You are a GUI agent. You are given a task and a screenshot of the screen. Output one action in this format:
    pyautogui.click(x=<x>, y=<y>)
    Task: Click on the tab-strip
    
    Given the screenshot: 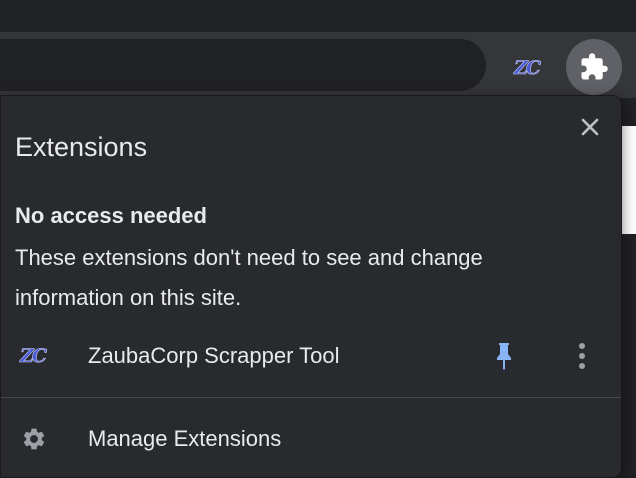 What is the action you would take?
    pyautogui.click(x=318, y=16)
    